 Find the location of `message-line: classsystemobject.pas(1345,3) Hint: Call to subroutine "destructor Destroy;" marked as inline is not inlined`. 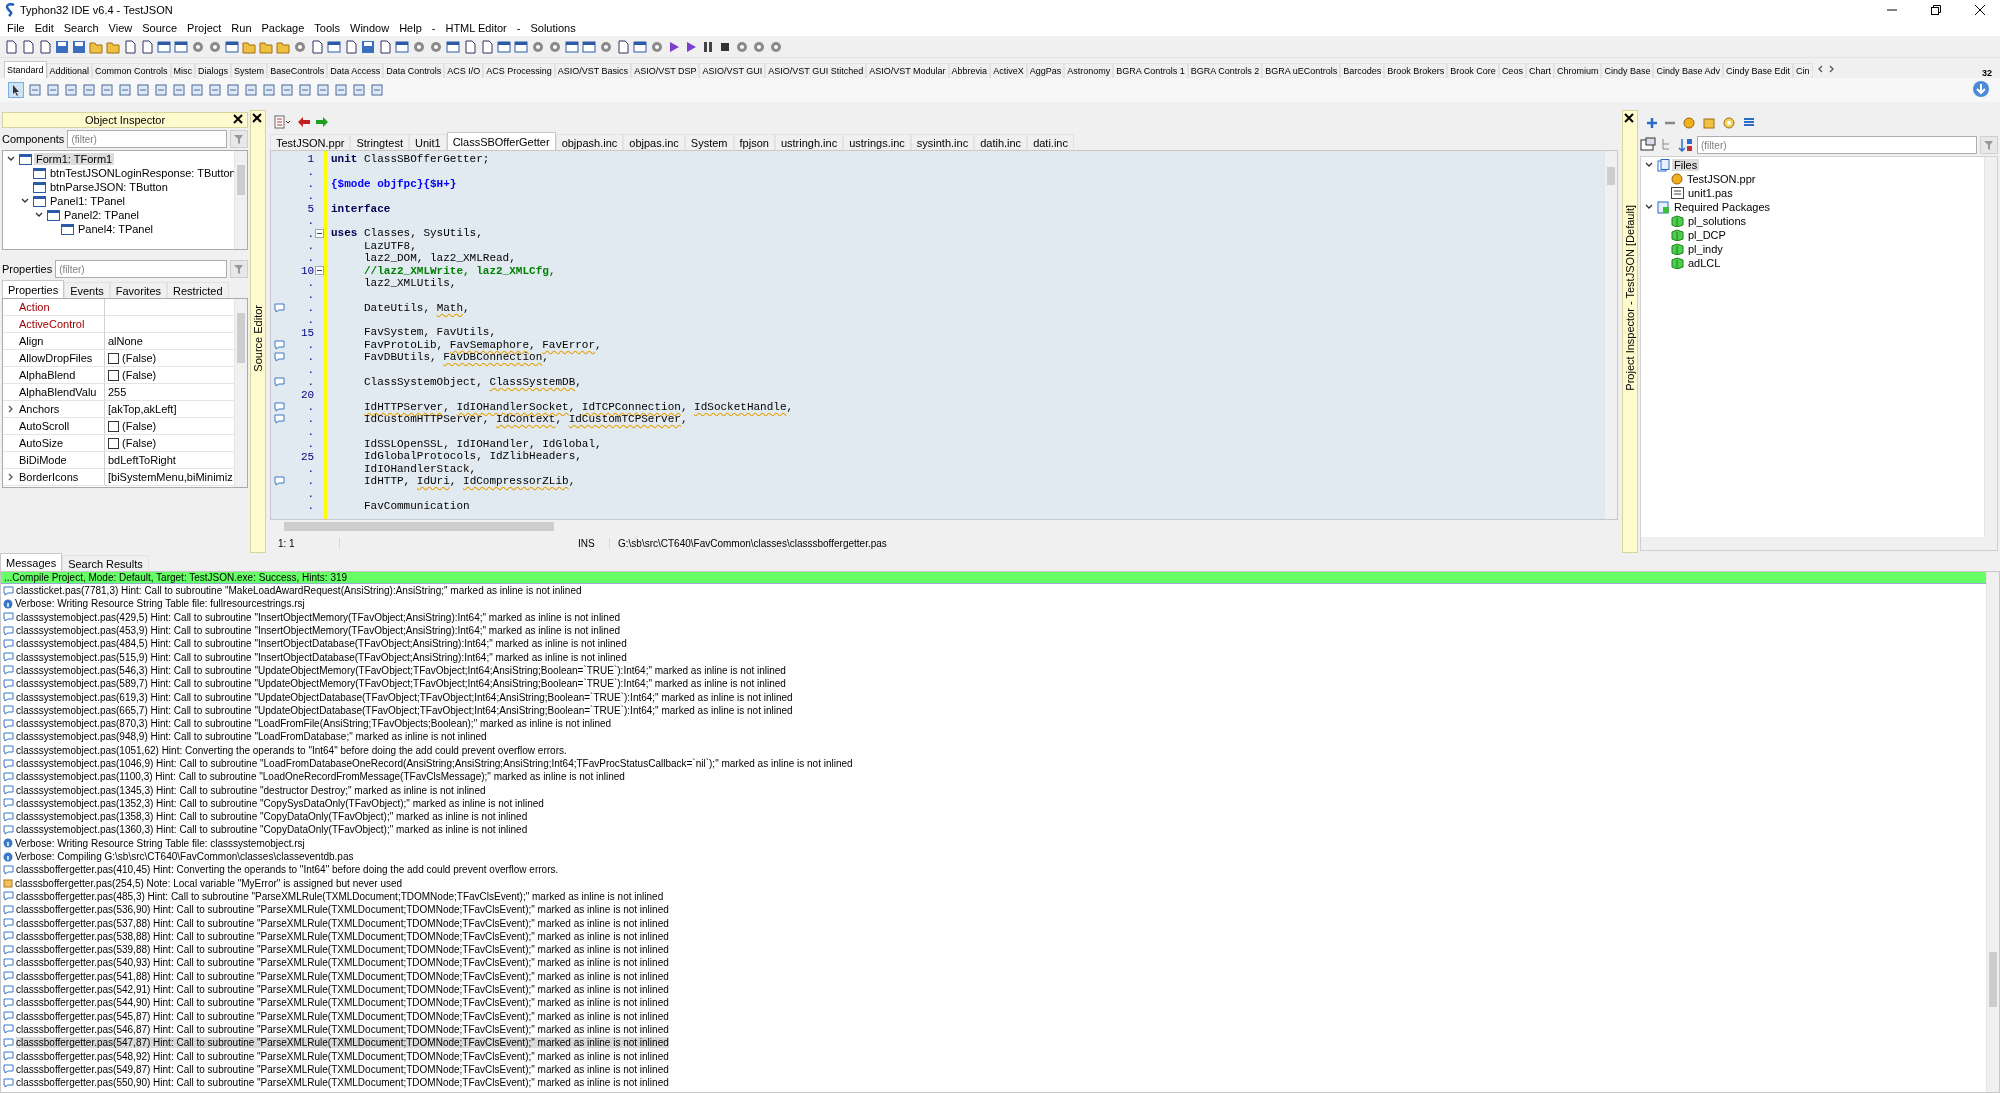

message-line: classsystemobject.pas(1345,3) Hint: Call to subroutine "destructor Destroy;" marked as inline is not inlined is located at coordinates (251, 790).